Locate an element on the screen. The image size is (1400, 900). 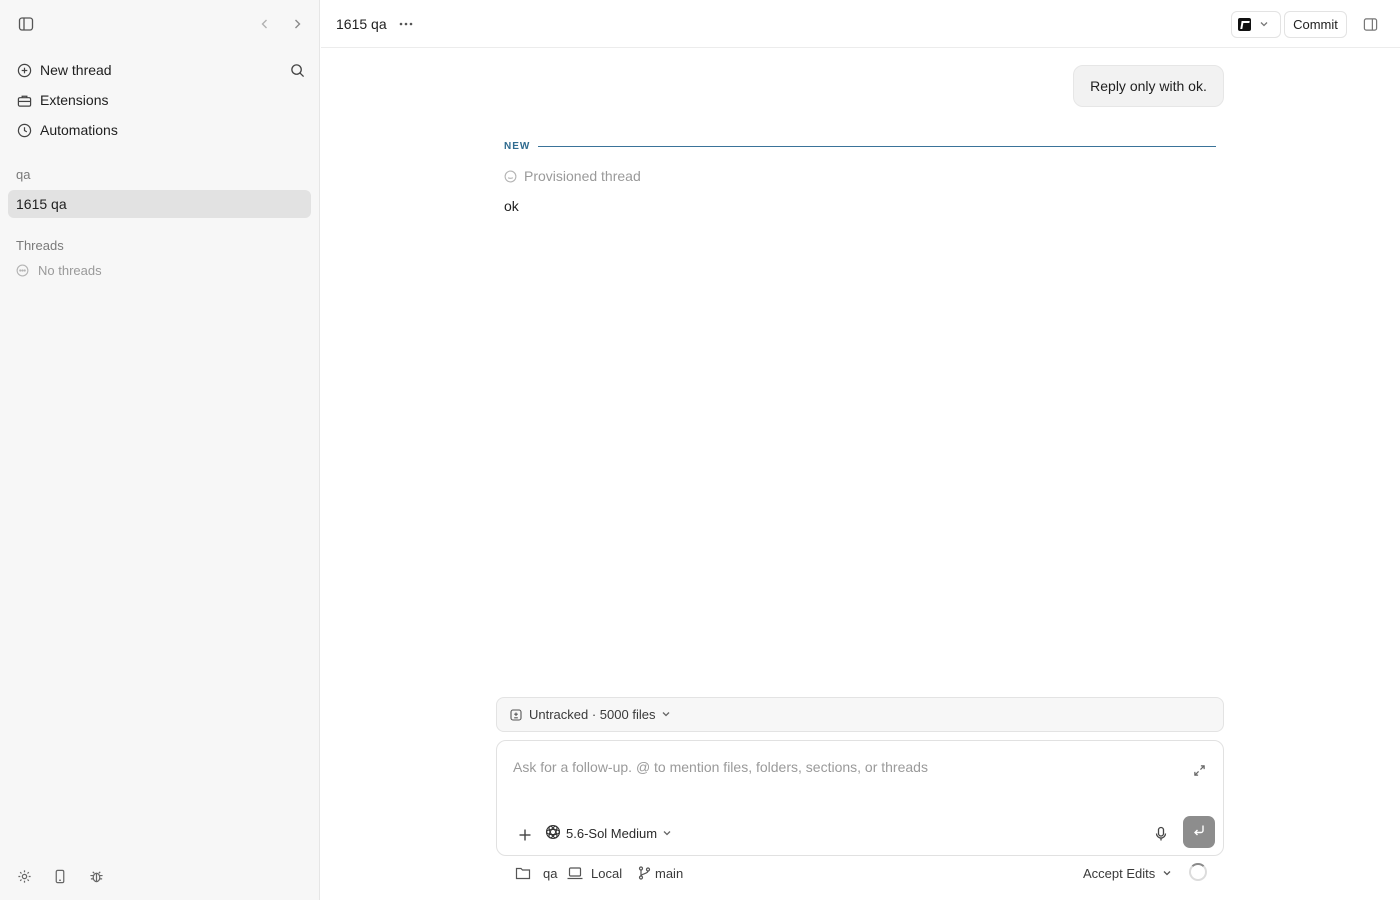
model-selector: 5.6-Sol Medium is located at coordinates (608, 833).